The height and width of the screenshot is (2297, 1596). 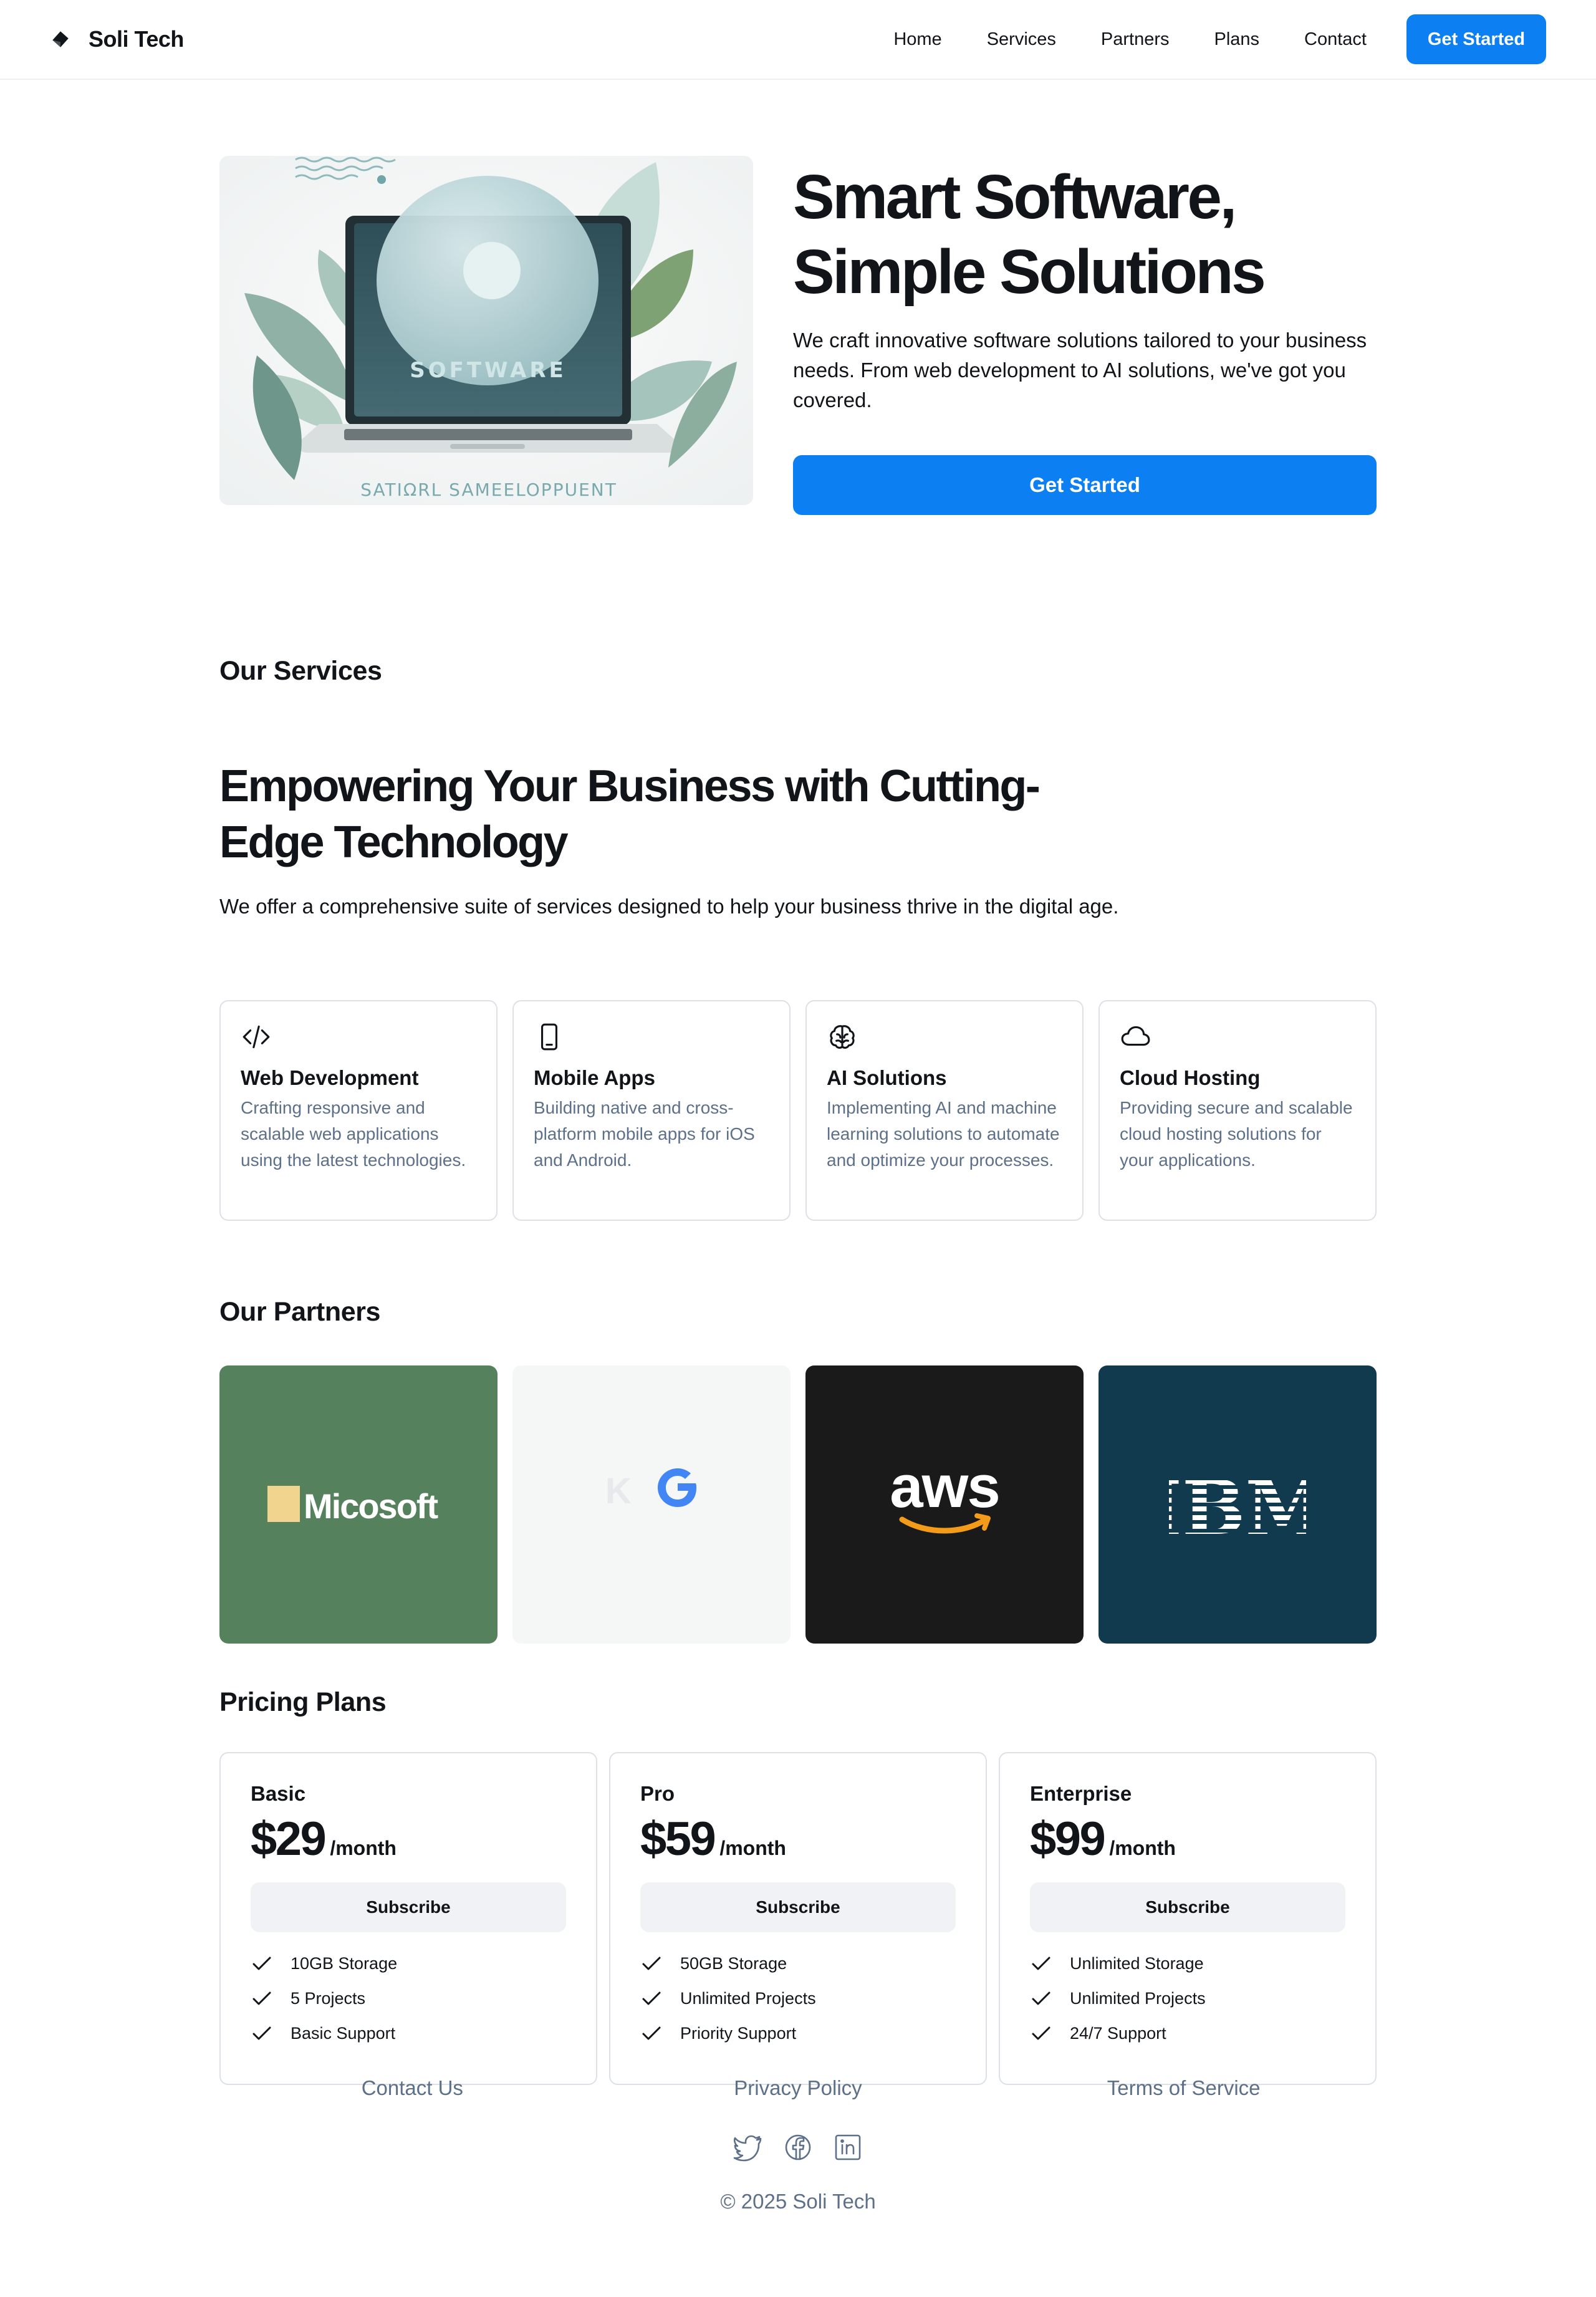 What do you see at coordinates (408, 1999) in the screenshot?
I see `feature-list: 10GB Storage 5 Projects Basic Support` at bounding box center [408, 1999].